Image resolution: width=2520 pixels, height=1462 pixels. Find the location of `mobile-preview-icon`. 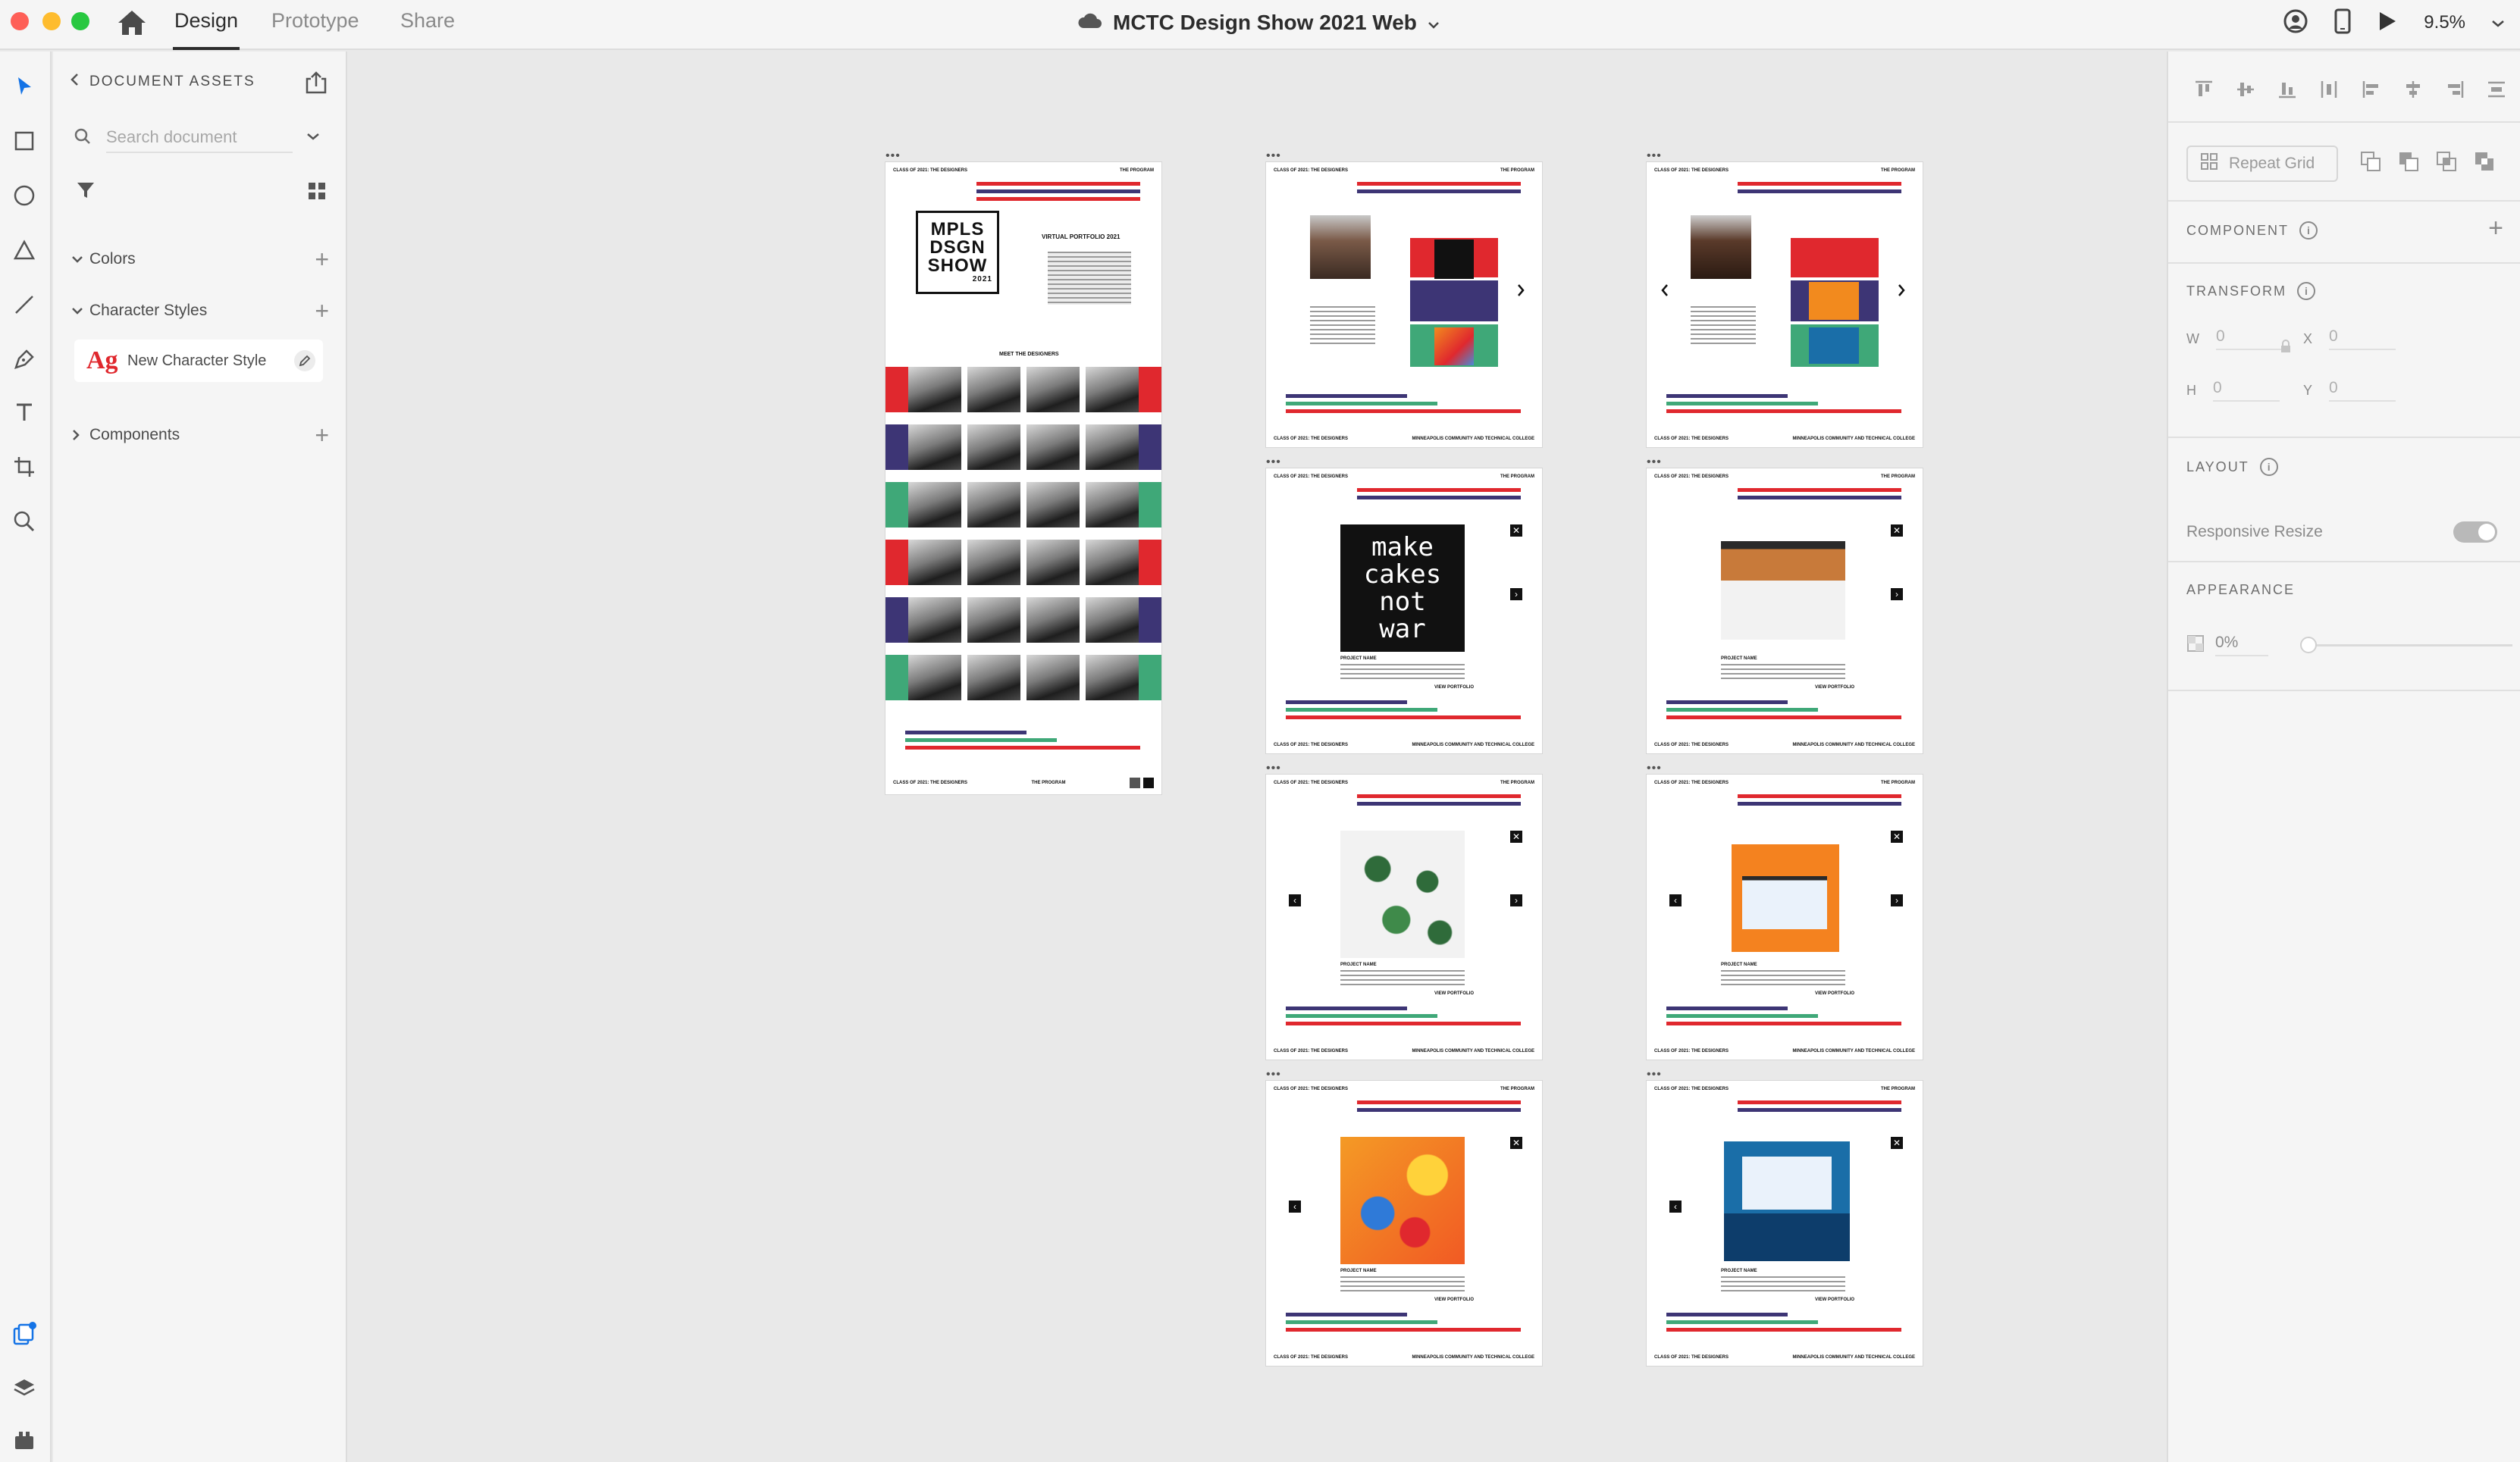

mobile-preview-icon is located at coordinates (2342, 23).